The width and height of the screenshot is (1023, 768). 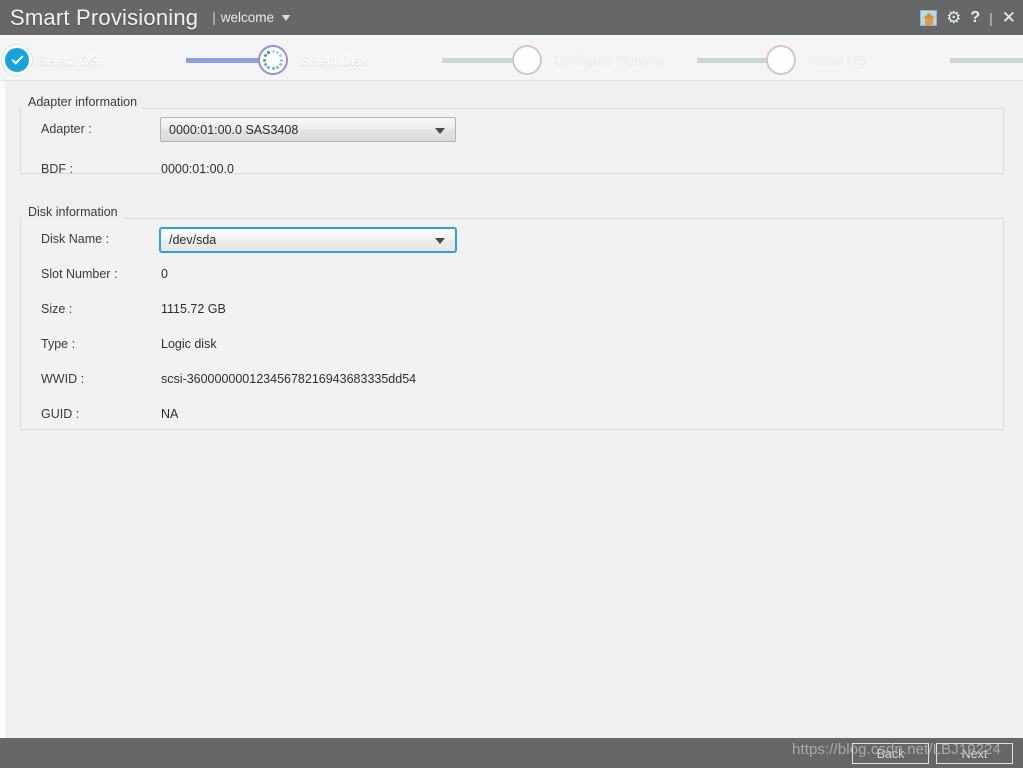 What do you see at coordinates (104, 17) in the screenshot?
I see `page-title: Smart Provisioning` at bounding box center [104, 17].